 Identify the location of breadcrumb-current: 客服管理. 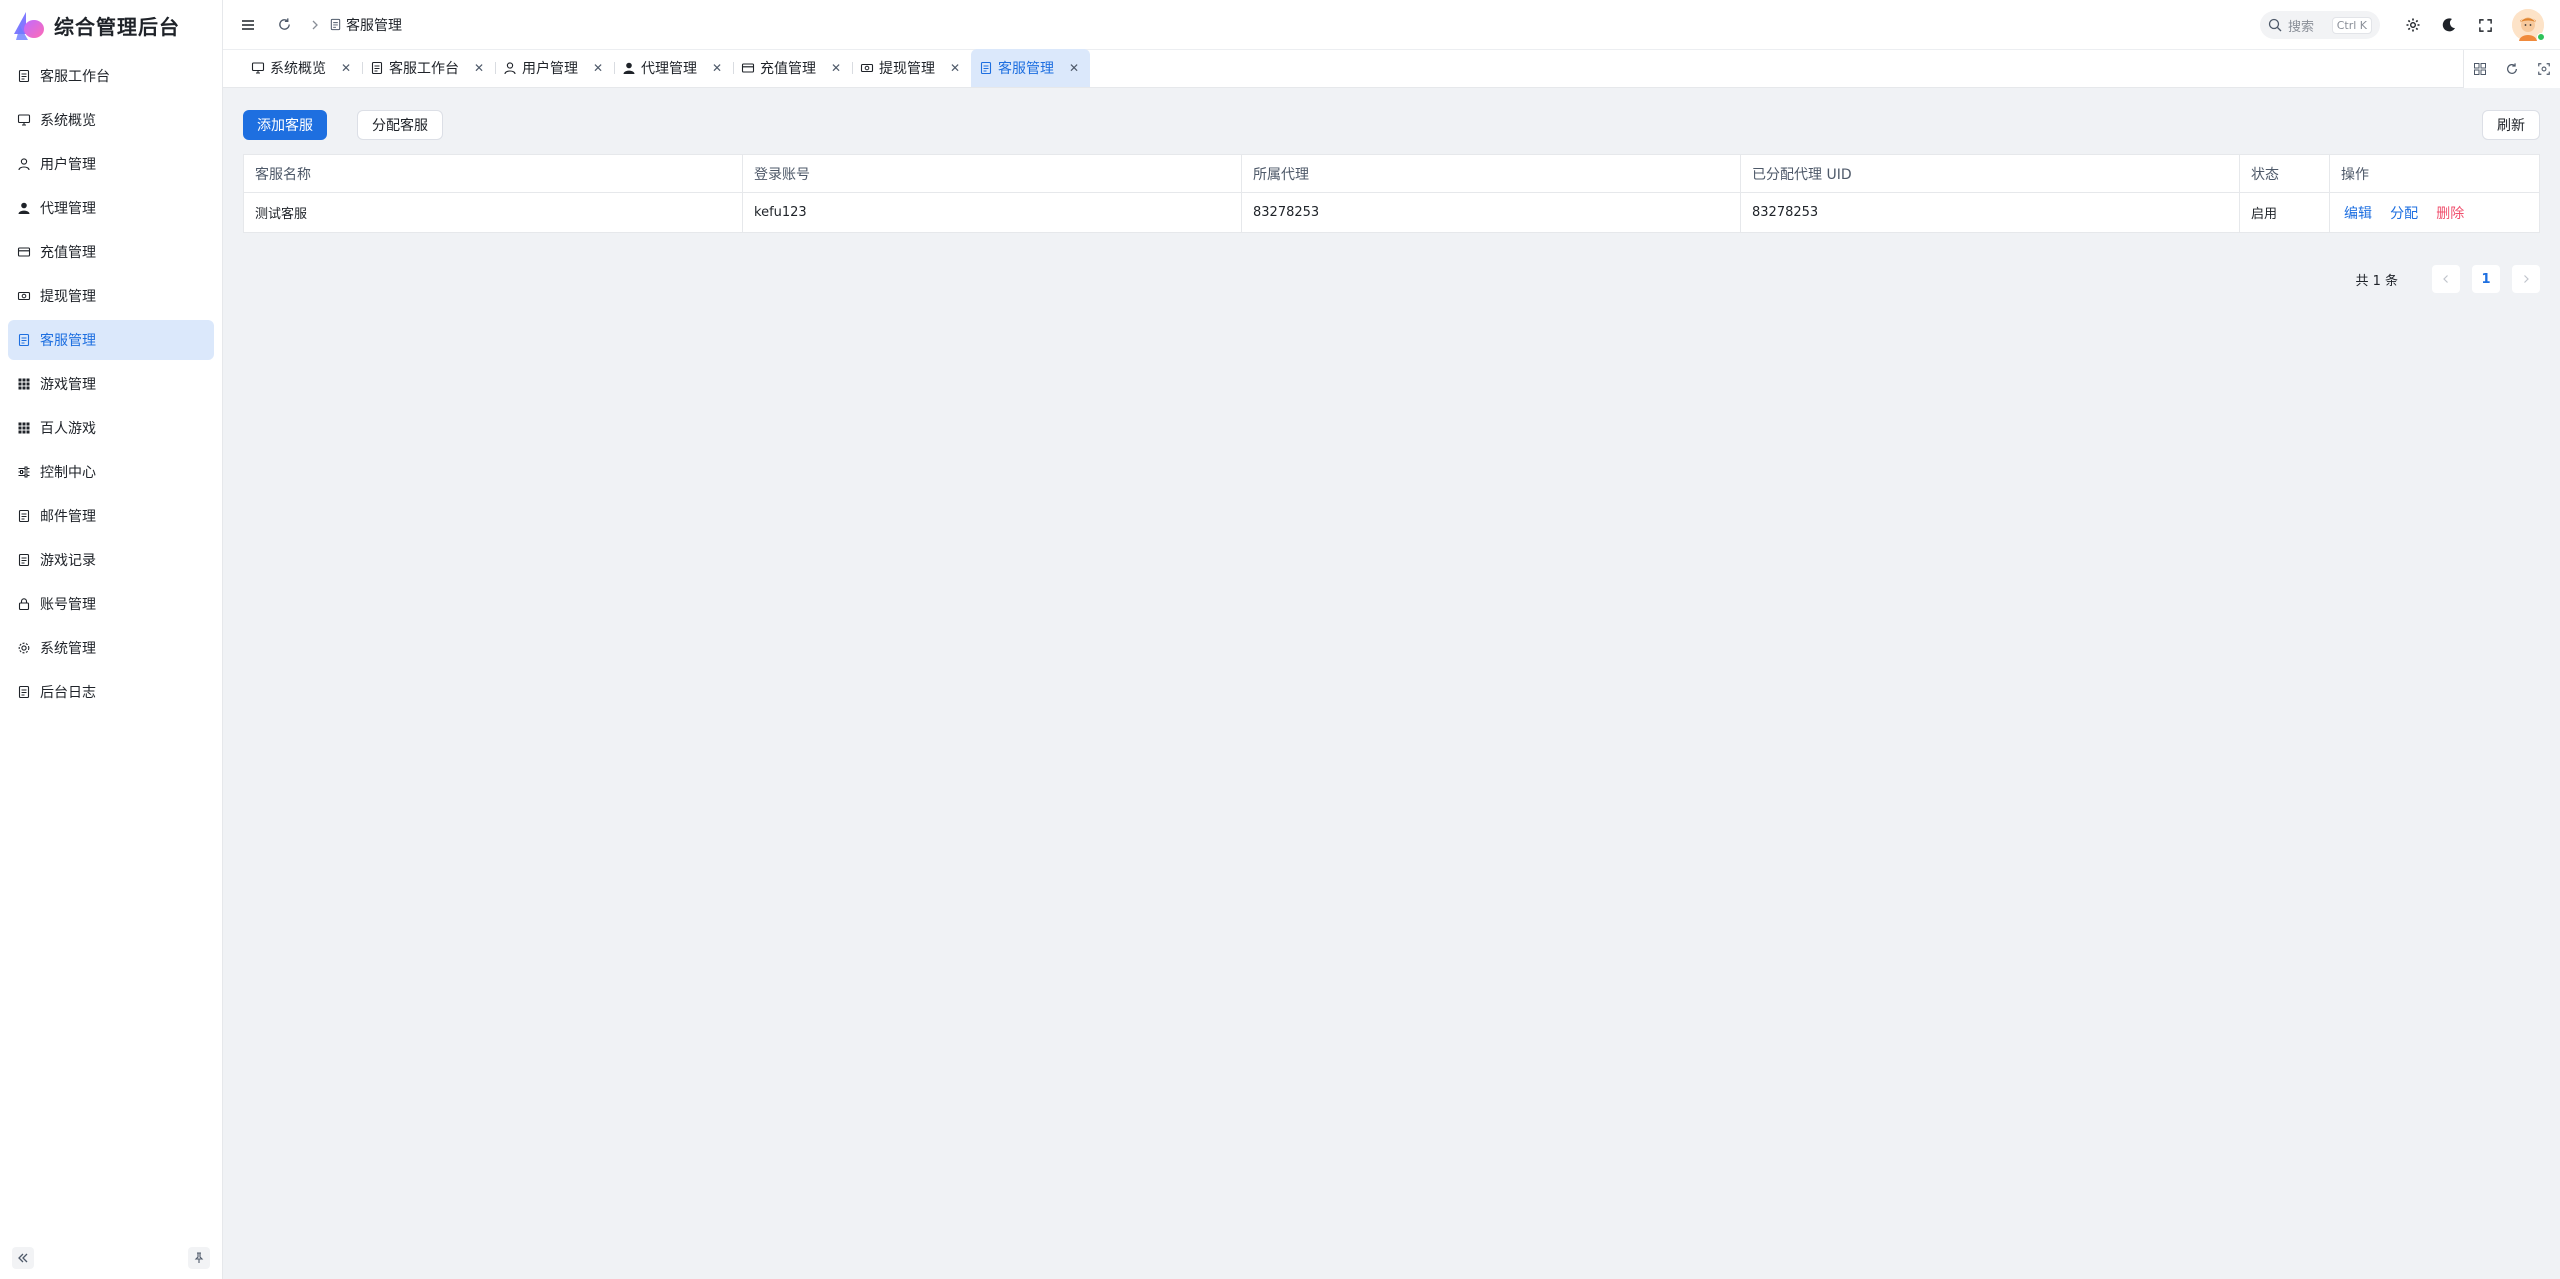
(374, 25).